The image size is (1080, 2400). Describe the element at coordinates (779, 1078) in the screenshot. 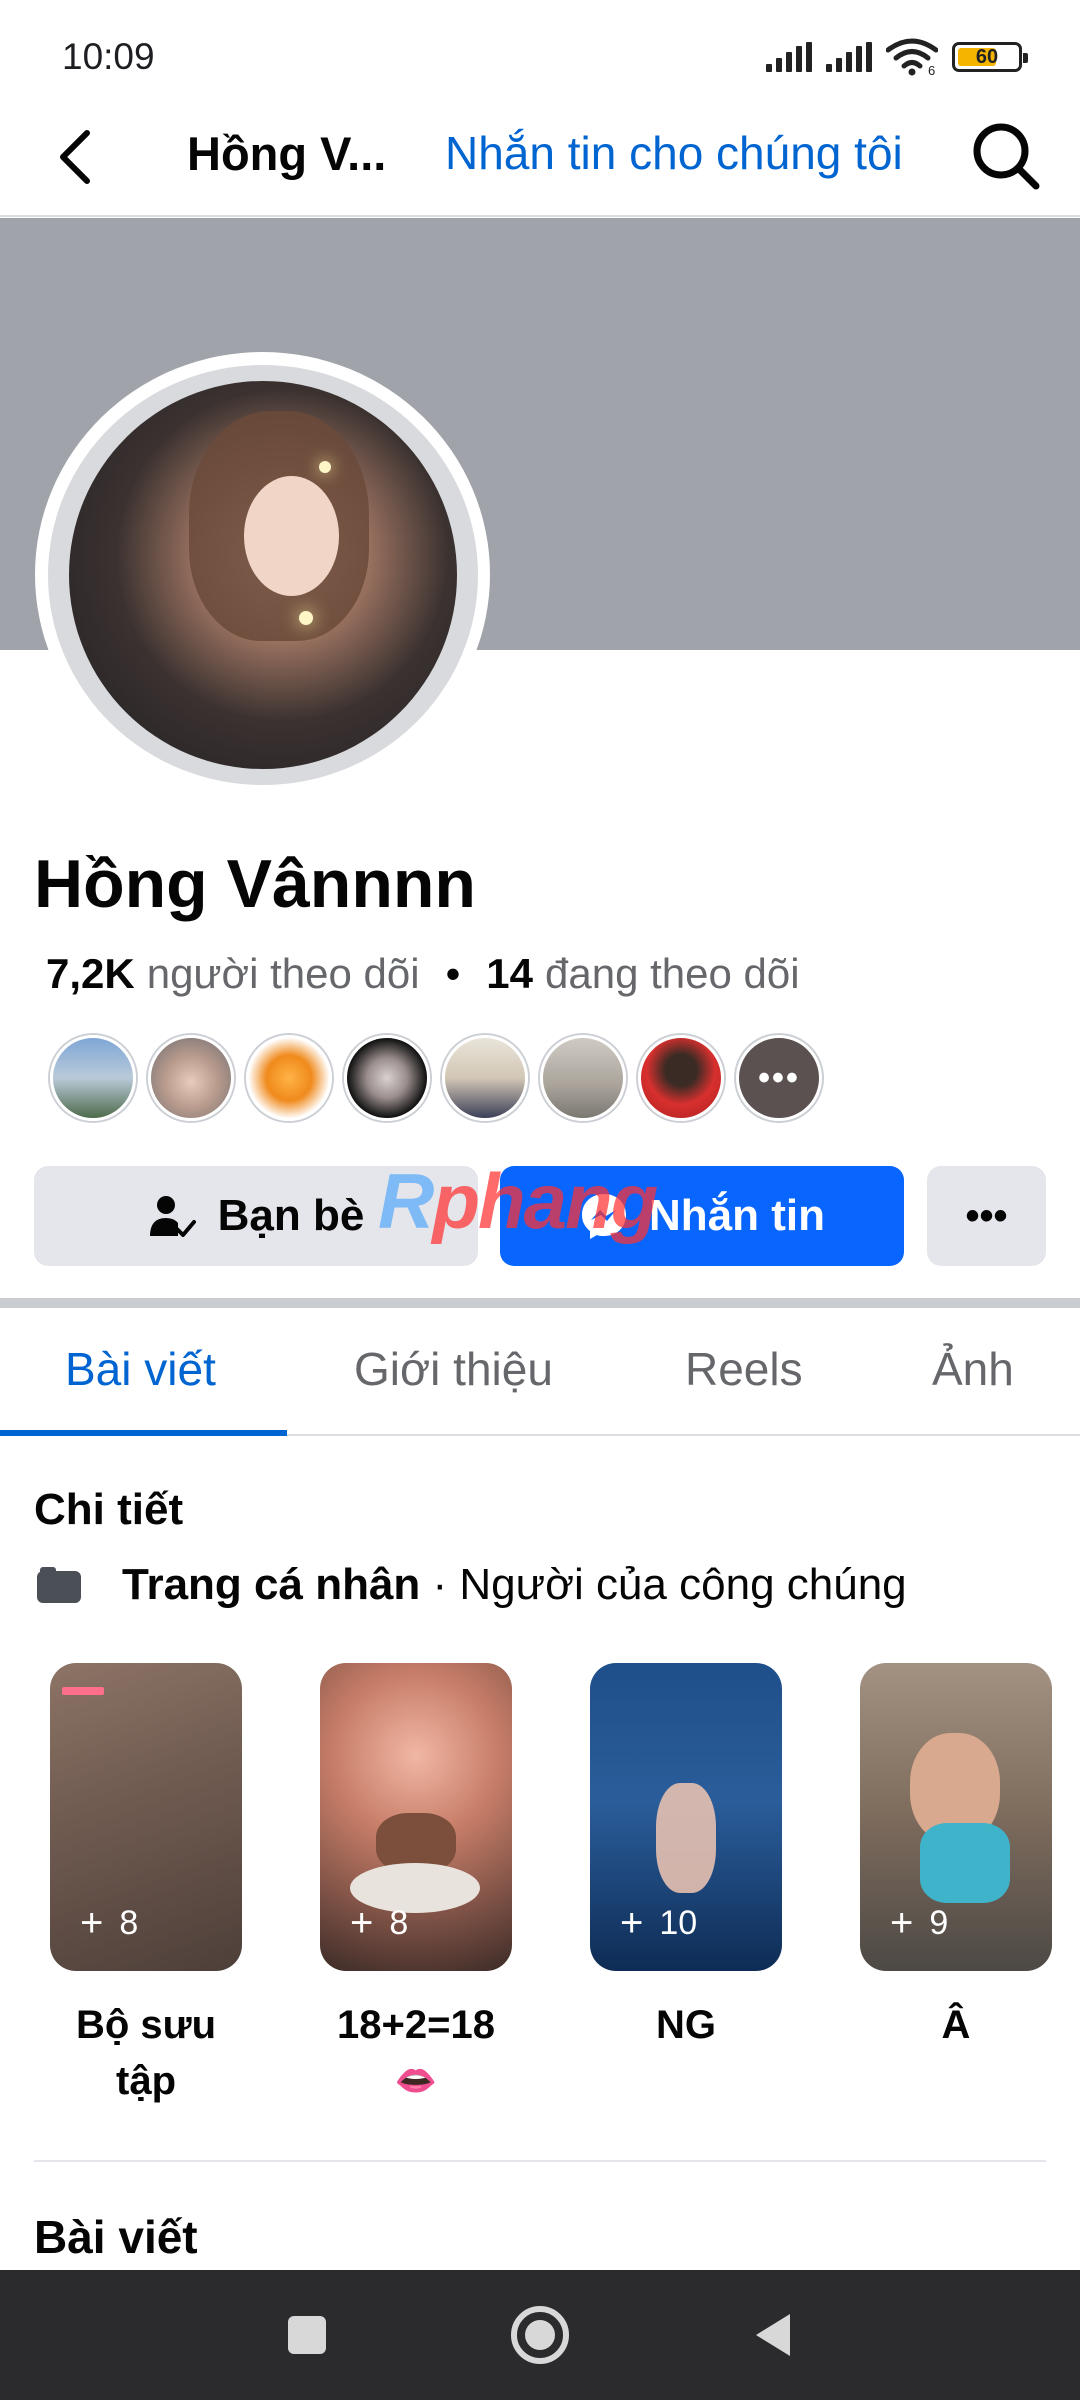

I see `more-friends-button: •••` at that location.